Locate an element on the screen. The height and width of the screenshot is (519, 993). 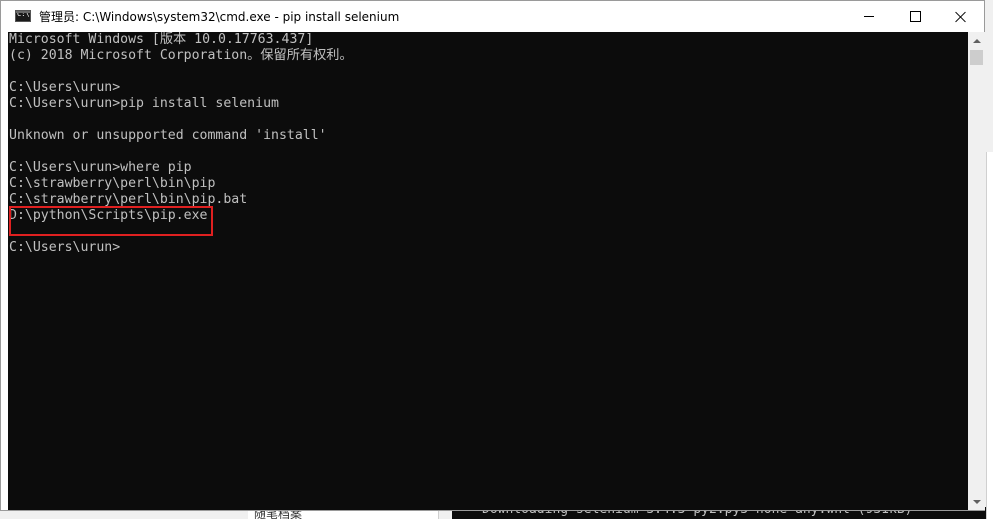
console-line: Microsoft Windows [版本 10.0.17763.437] is located at coordinates (161, 39).